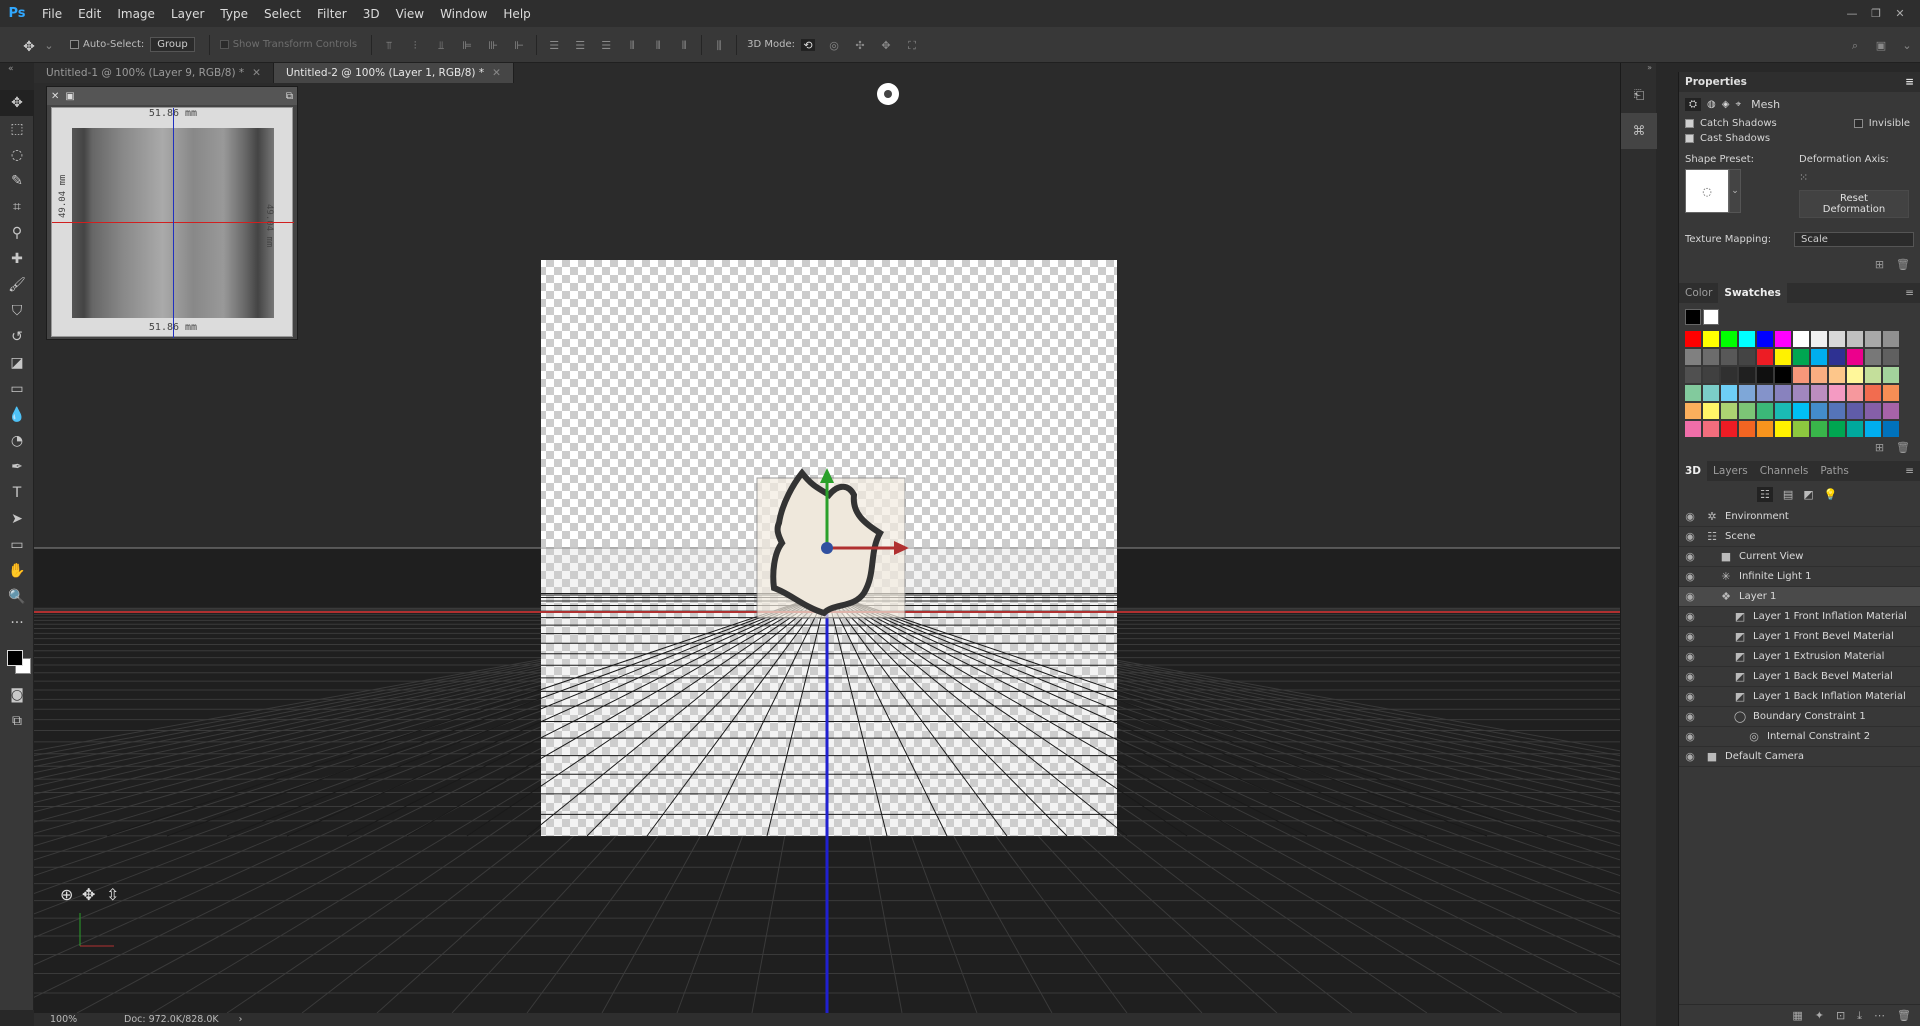 This screenshot has width=1920, height=1026. I want to click on scene-tree-row: ◉ ✲ Environment, so click(1799, 517).